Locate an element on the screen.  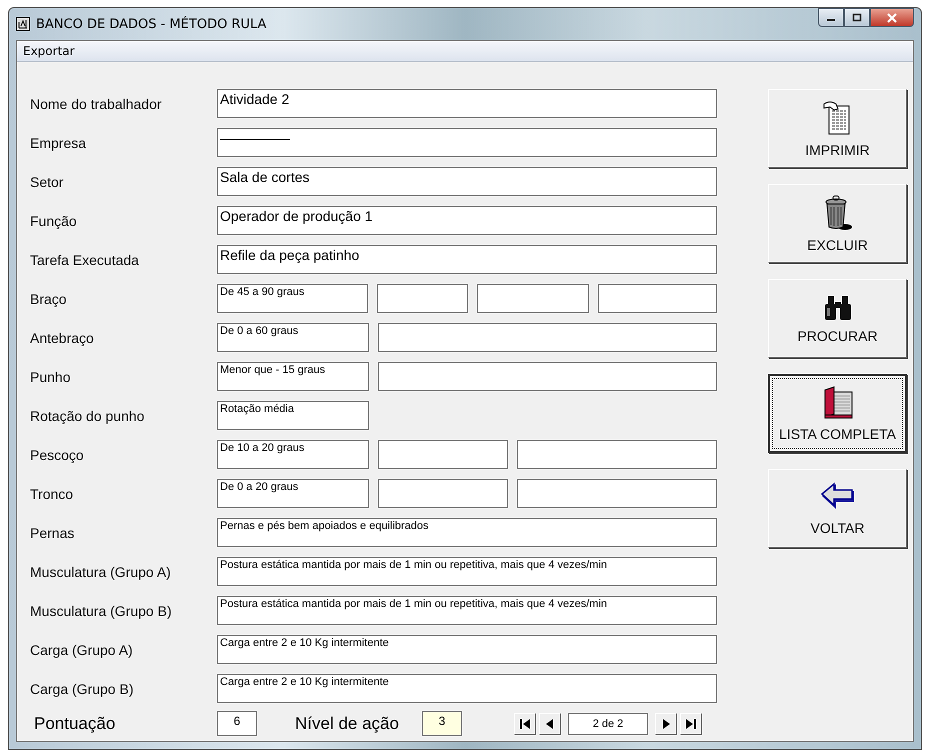
maximize-icon is located at coordinates (857, 17).